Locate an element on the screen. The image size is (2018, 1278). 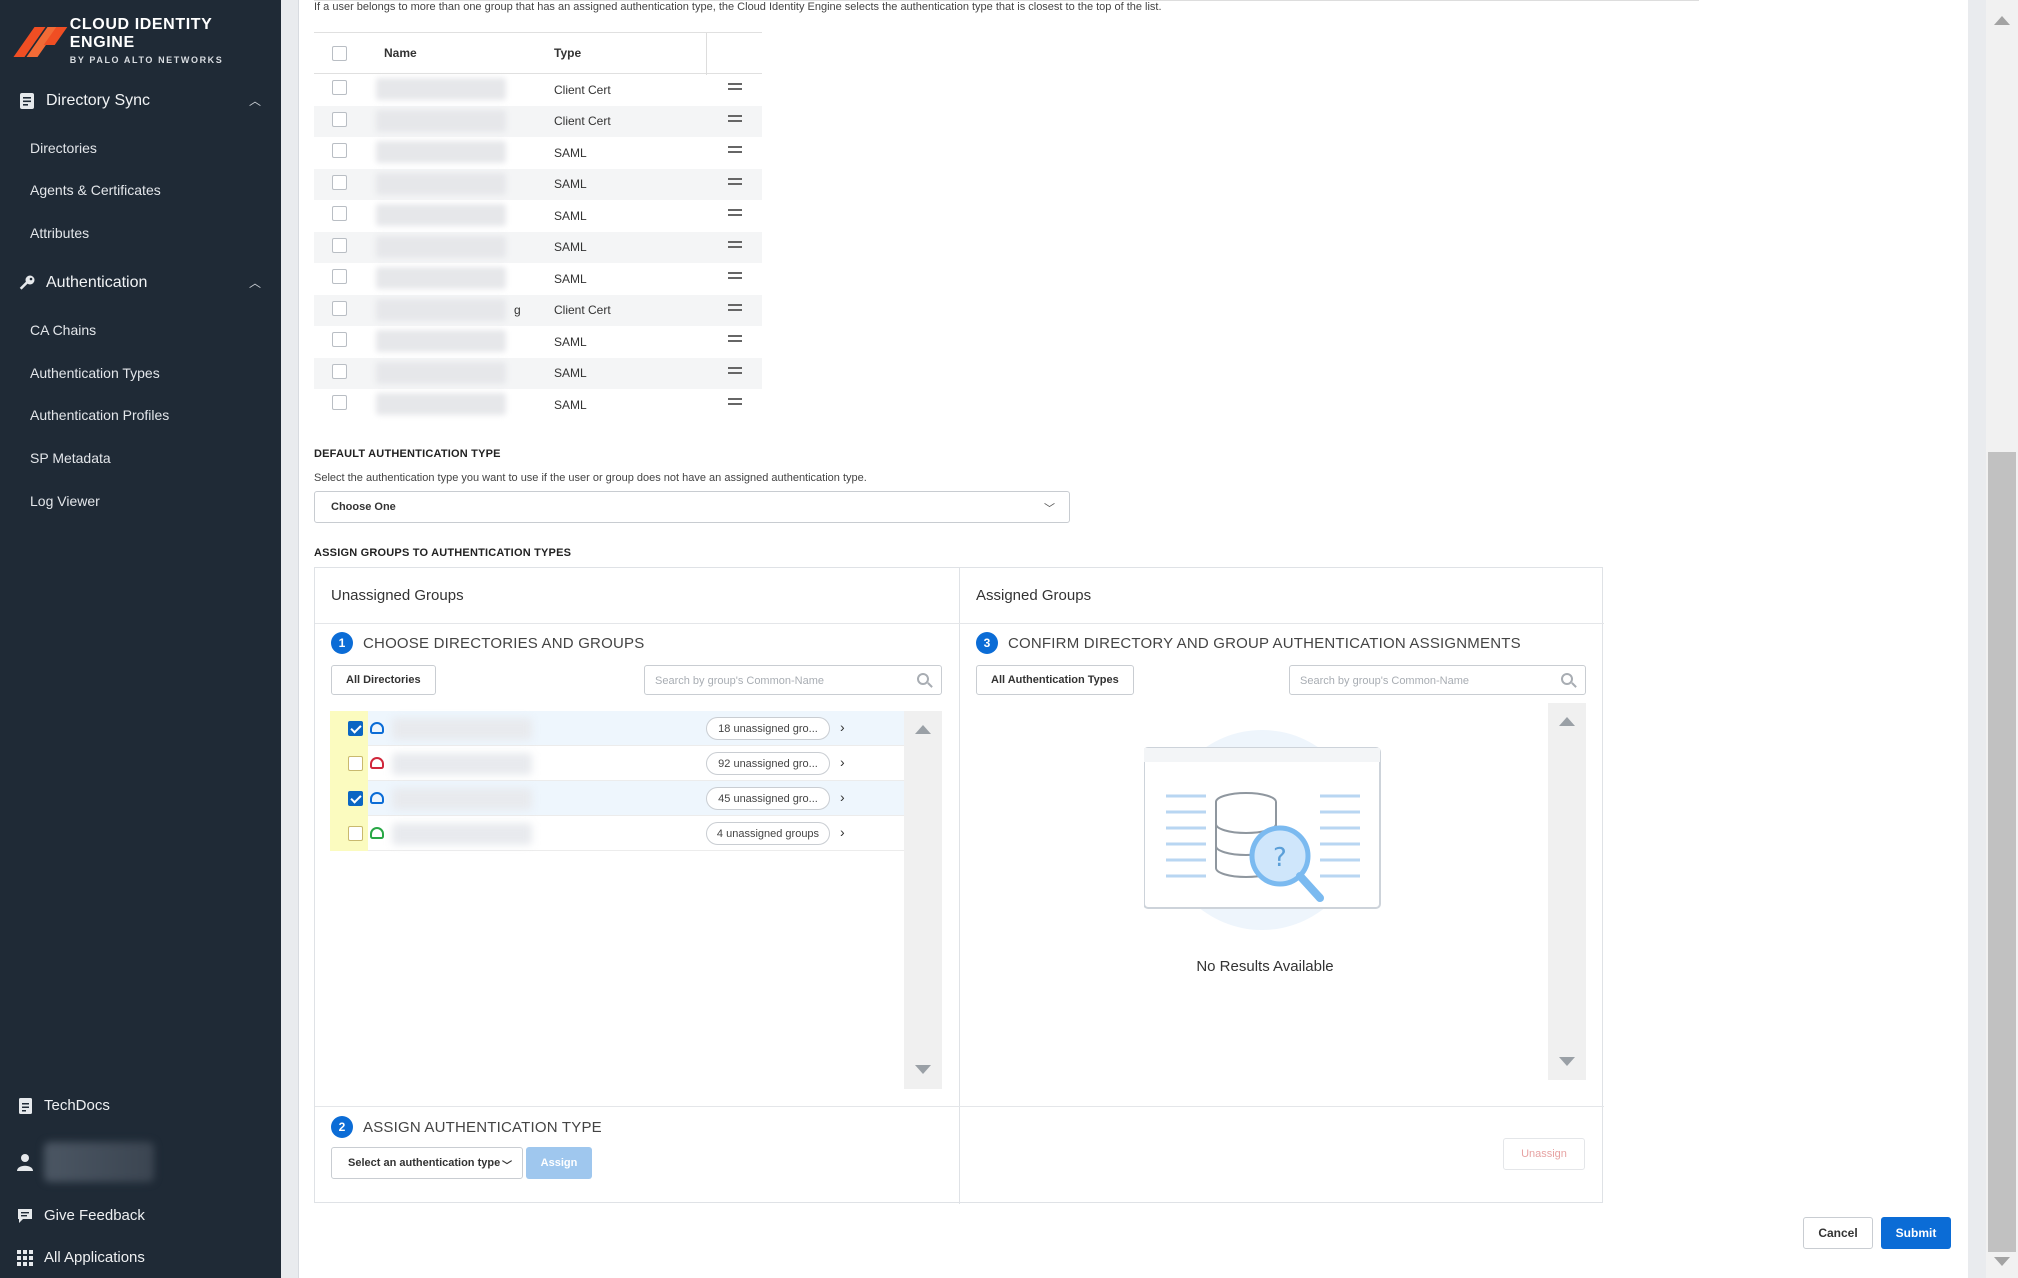
scrollbar-thumb is located at coordinates (2002, 852).